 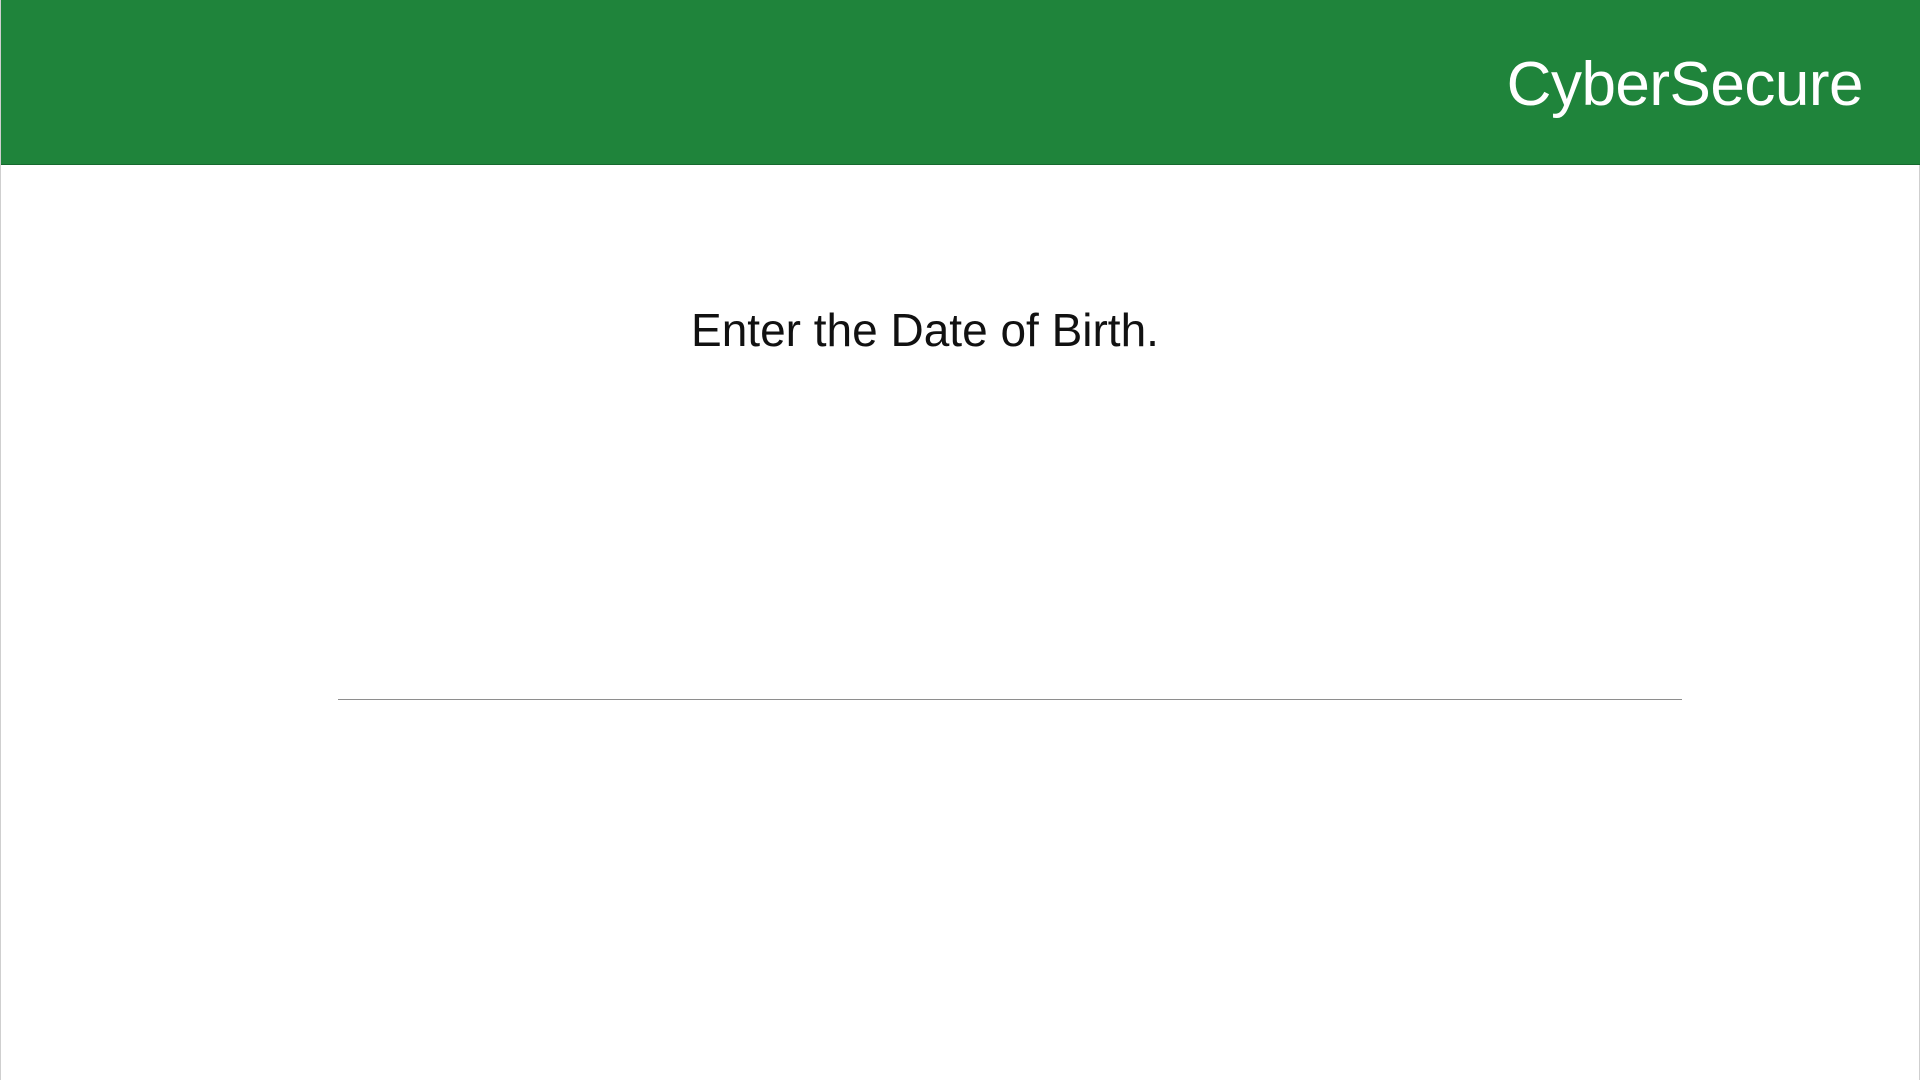 I want to click on dob-field-container, so click(x=1010, y=650).